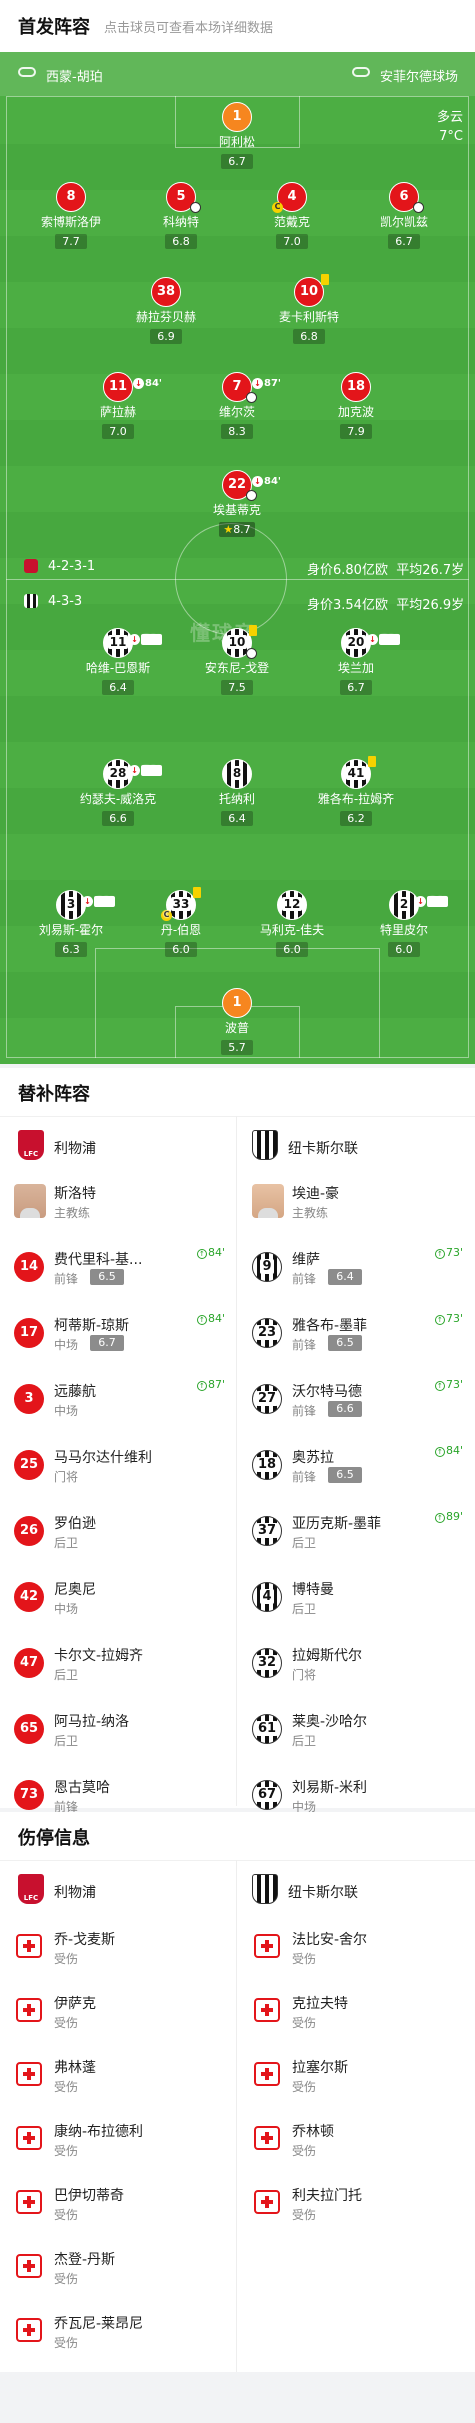 This screenshot has height=2423, width=475. I want to click on goal-ball-icon, so click(195, 207).